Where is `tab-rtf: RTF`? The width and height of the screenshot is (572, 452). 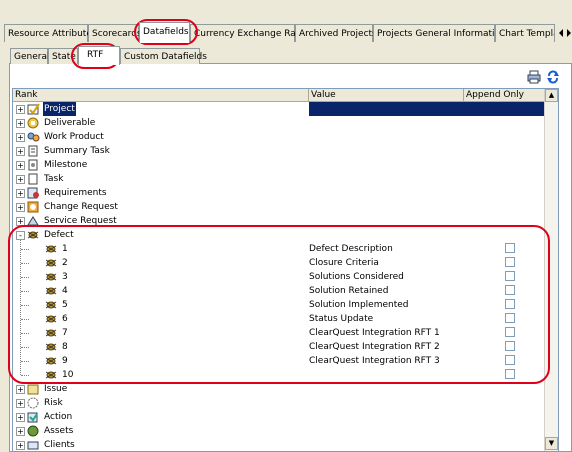
tab-rtf: RTF is located at coordinates (99, 55).